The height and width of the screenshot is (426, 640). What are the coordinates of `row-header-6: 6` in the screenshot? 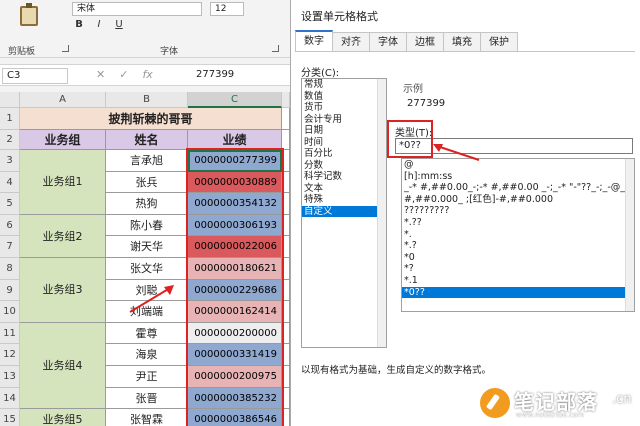 It's located at (10, 225).